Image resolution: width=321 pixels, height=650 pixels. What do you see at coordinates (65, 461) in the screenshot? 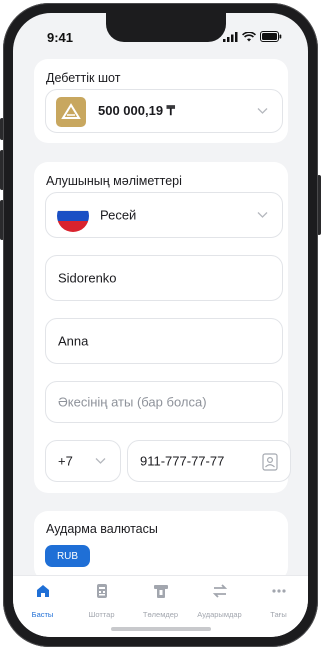
I see `phone-code-value: +7` at bounding box center [65, 461].